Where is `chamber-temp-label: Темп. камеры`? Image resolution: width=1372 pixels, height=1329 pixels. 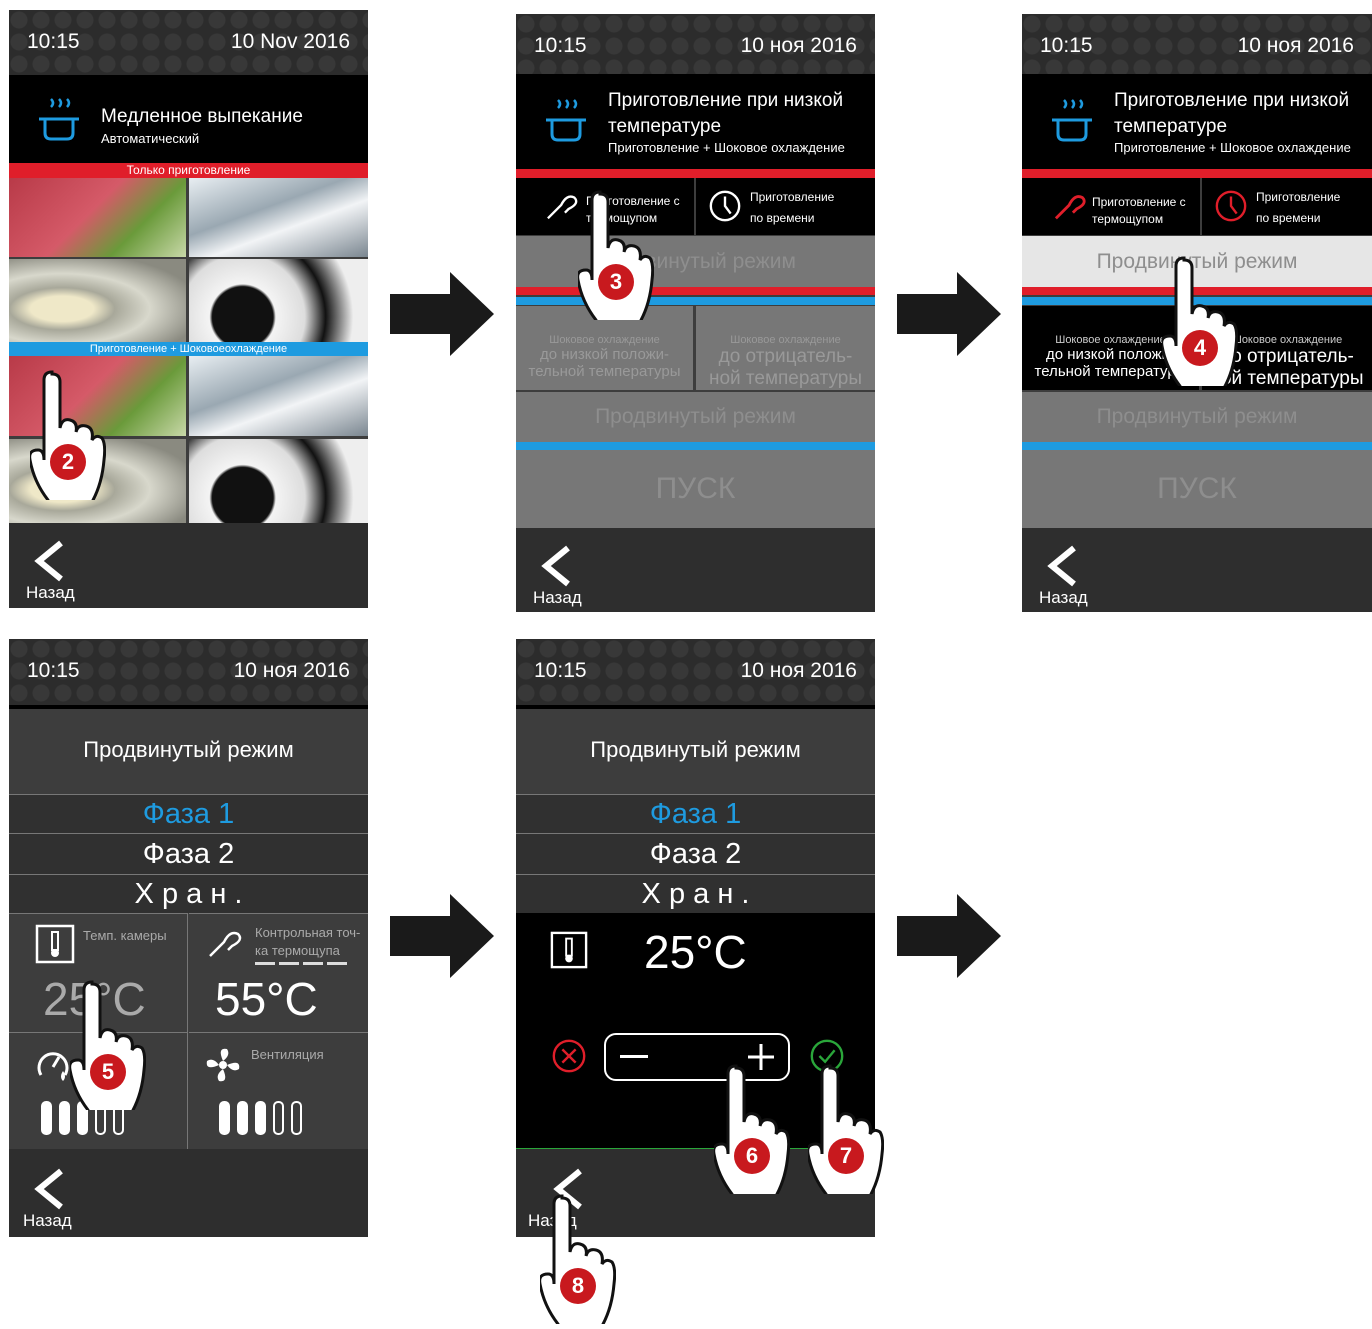
chamber-temp-label: Темп. камеры is located at coordinates (125, 935).